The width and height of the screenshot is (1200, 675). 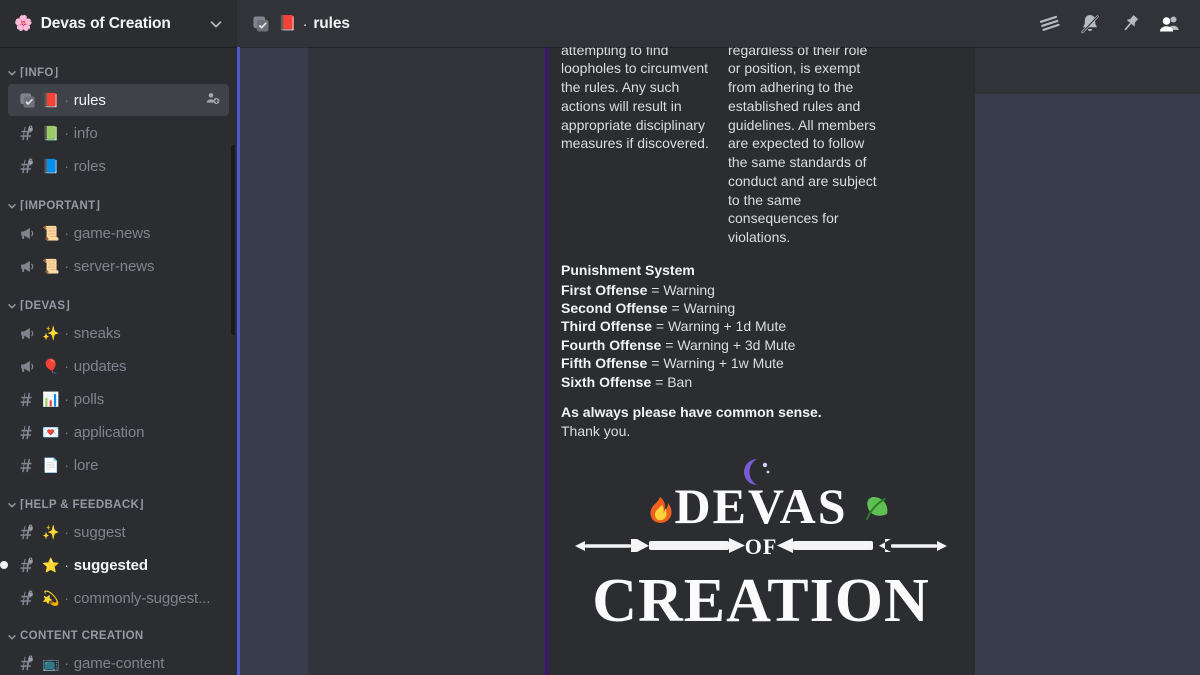 I want to click on sidebar-channel-server-news: 📜 · server-news, so click(x=118, y=266).